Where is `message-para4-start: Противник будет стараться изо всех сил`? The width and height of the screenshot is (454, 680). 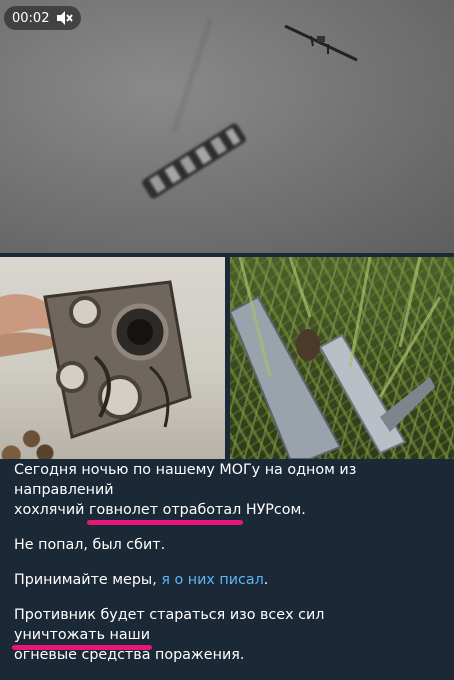 message-para4-start: Противник будет стараться изо всех сил is located at coordinates (169, 615).